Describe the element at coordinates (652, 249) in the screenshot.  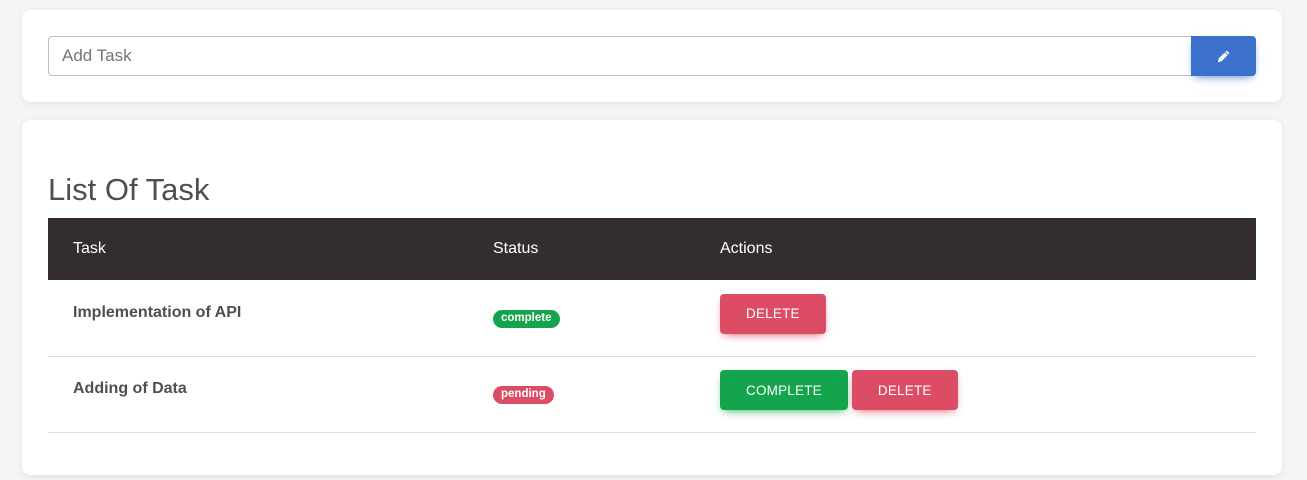
I see `table-header-row: Task Status Actions` at that location.